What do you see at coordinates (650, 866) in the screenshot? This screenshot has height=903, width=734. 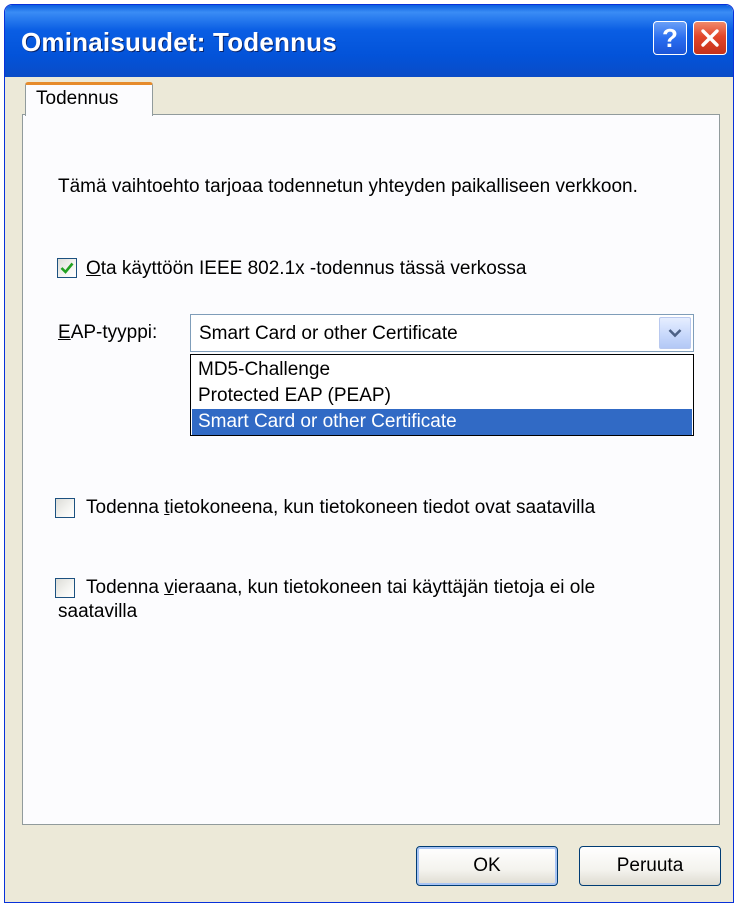 I see `cancel-button: Peruuta` at bounding box center [650, 866].